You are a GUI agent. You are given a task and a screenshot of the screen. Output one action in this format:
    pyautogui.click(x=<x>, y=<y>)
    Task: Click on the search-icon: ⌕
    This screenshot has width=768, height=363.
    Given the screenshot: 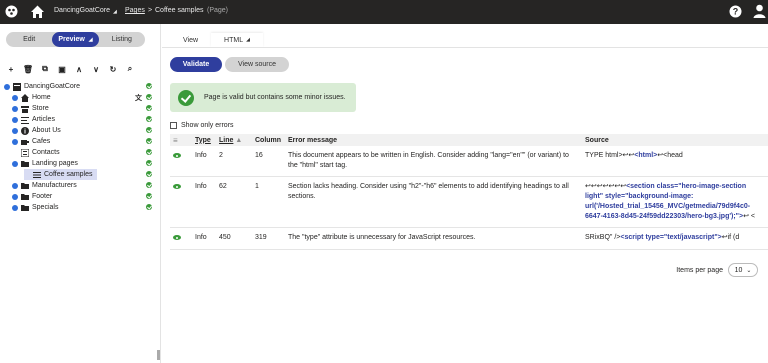 What is the action you would take?
    pyautogui.click(x=130, y=68)
    